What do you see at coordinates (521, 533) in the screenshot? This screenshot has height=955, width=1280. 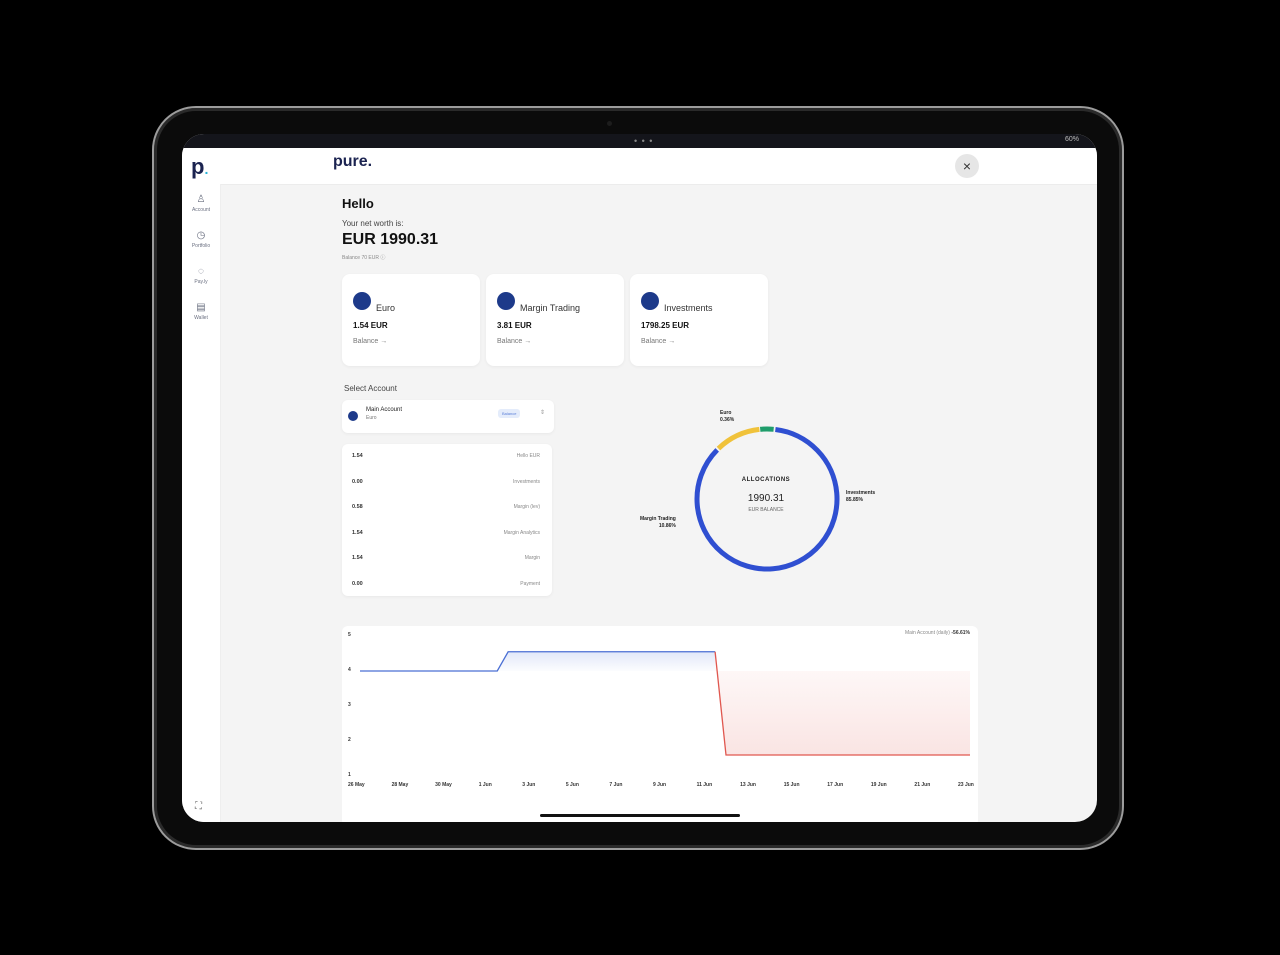 I see `list-item-label: Margin Analytics` at bounding box center [521, 533].